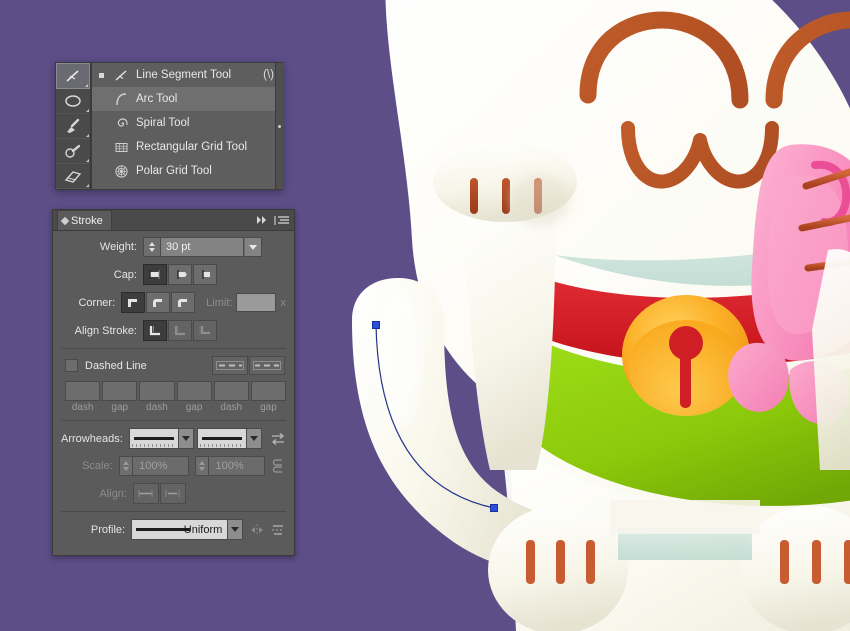 The image size is (850, 631). What do you see at coordinates (118, 247) in the screenshot?
I see `weight-label: Weight:` at bounding box center [118, 247].